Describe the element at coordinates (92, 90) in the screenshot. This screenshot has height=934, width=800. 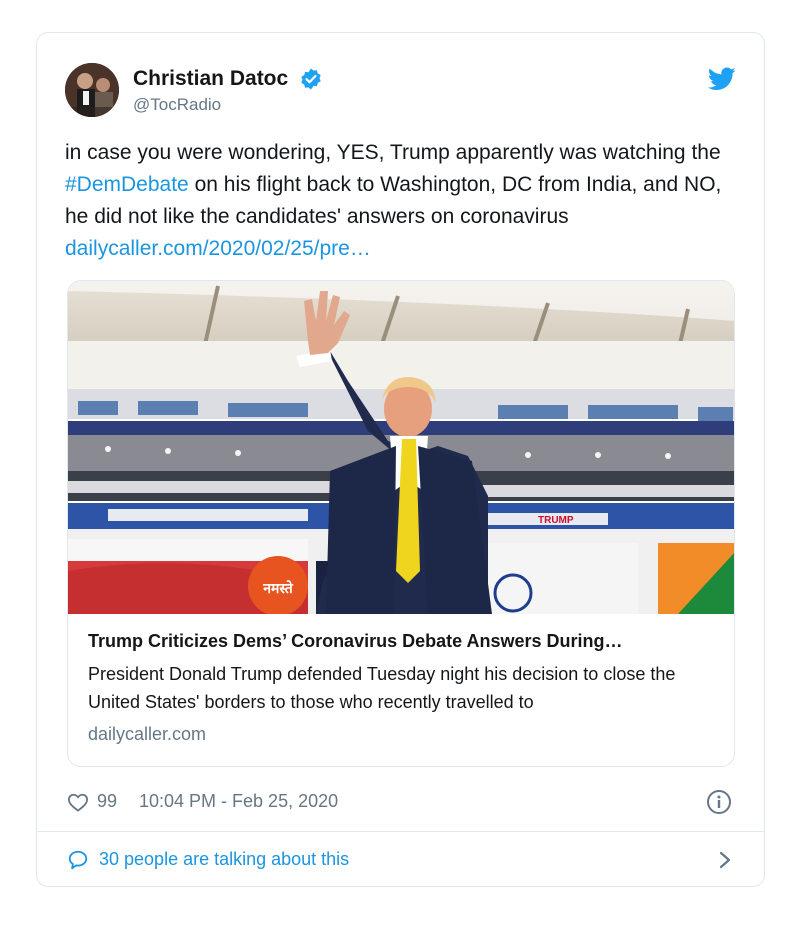
I see `avatar` at that location.